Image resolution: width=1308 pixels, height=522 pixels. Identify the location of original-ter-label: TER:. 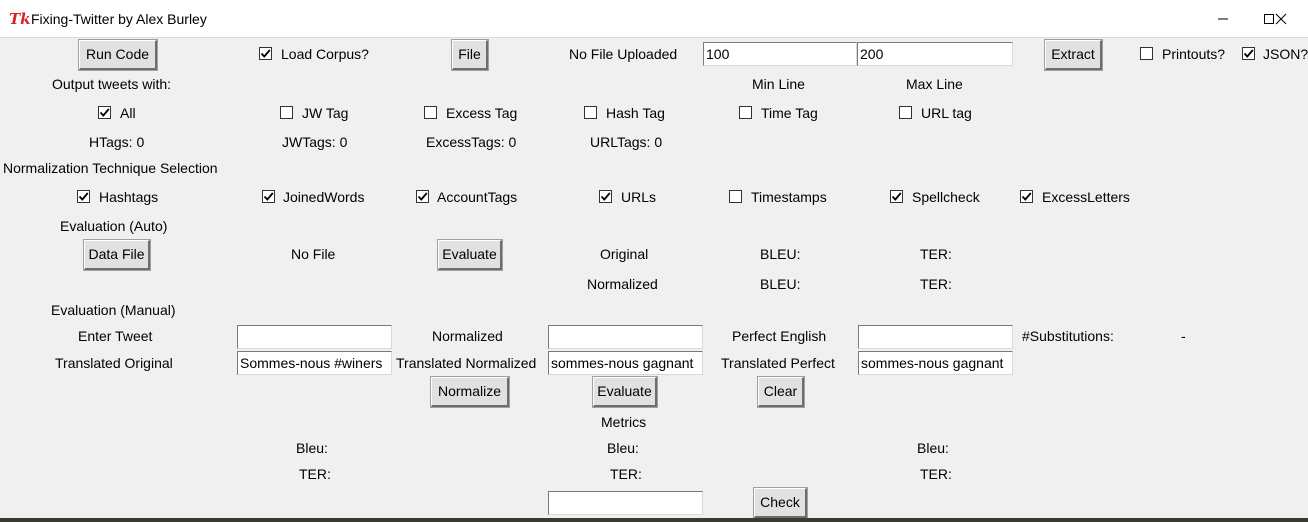
(936, 254).